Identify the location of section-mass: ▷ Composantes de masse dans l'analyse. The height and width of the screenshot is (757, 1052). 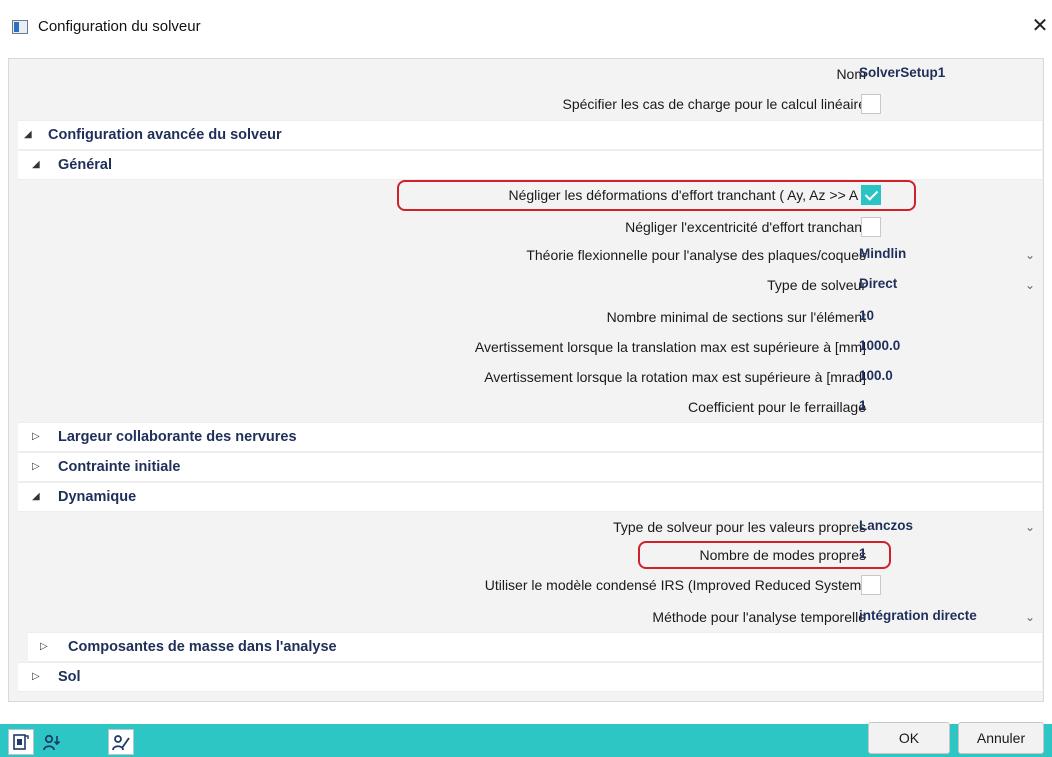
(535, 647).